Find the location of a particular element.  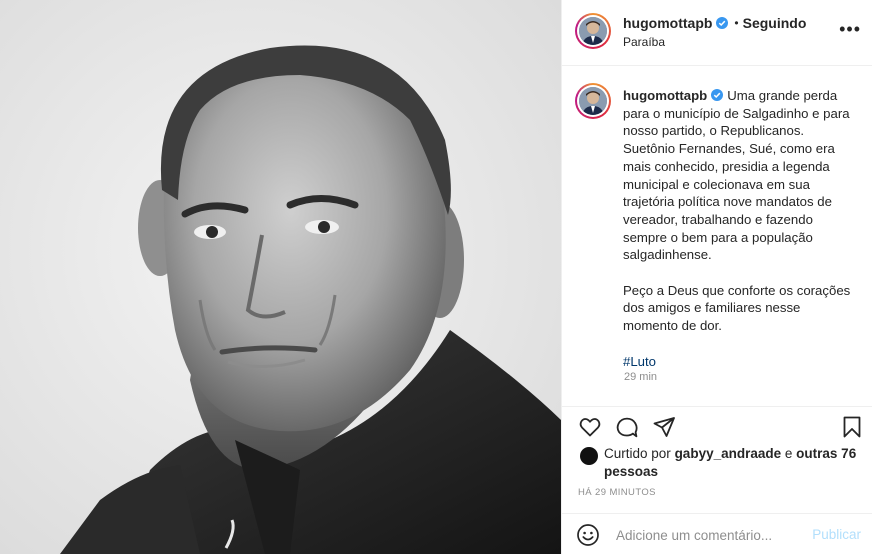

share-icon is located at coordinates (664, 427).